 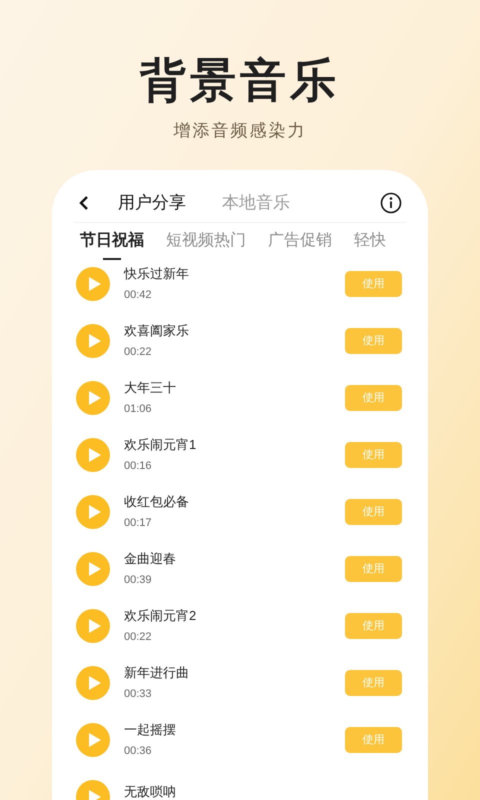 What do you see at coordinates (138, 409) in the screenshot?
I see `track-duration: 01:06` at bounding box center [138, 409].